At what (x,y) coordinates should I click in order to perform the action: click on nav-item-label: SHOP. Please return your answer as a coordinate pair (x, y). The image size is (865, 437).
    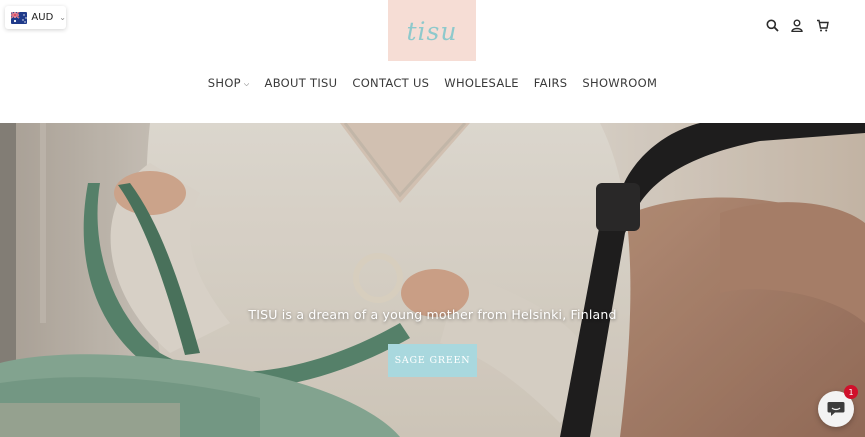
    Looking at the image, I should click on (224, 83).